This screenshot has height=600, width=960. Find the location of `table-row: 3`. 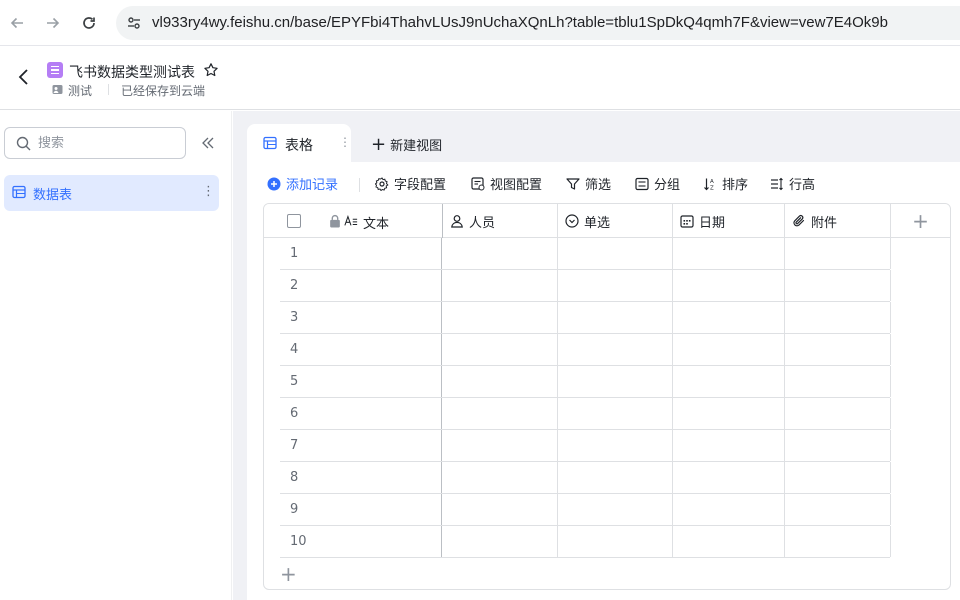

table-row: 3 is located at coordinates (585, 318).